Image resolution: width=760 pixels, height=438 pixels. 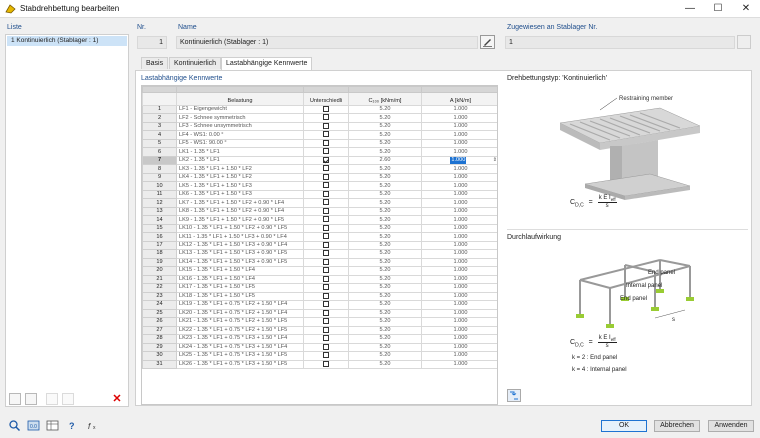 I want to click on maximize-button: ☐, so click(x=718, y=9).